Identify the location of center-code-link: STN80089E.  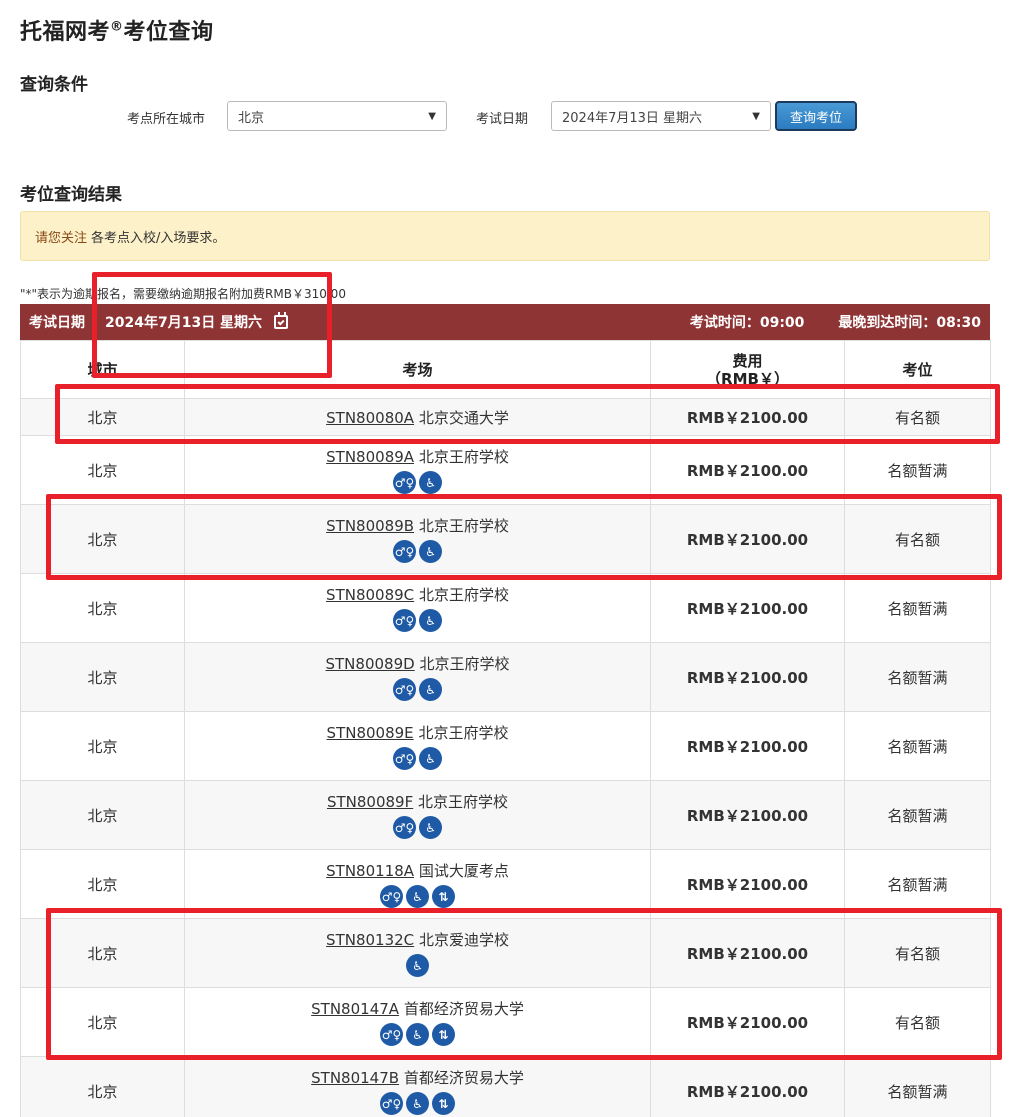
(370, 733).